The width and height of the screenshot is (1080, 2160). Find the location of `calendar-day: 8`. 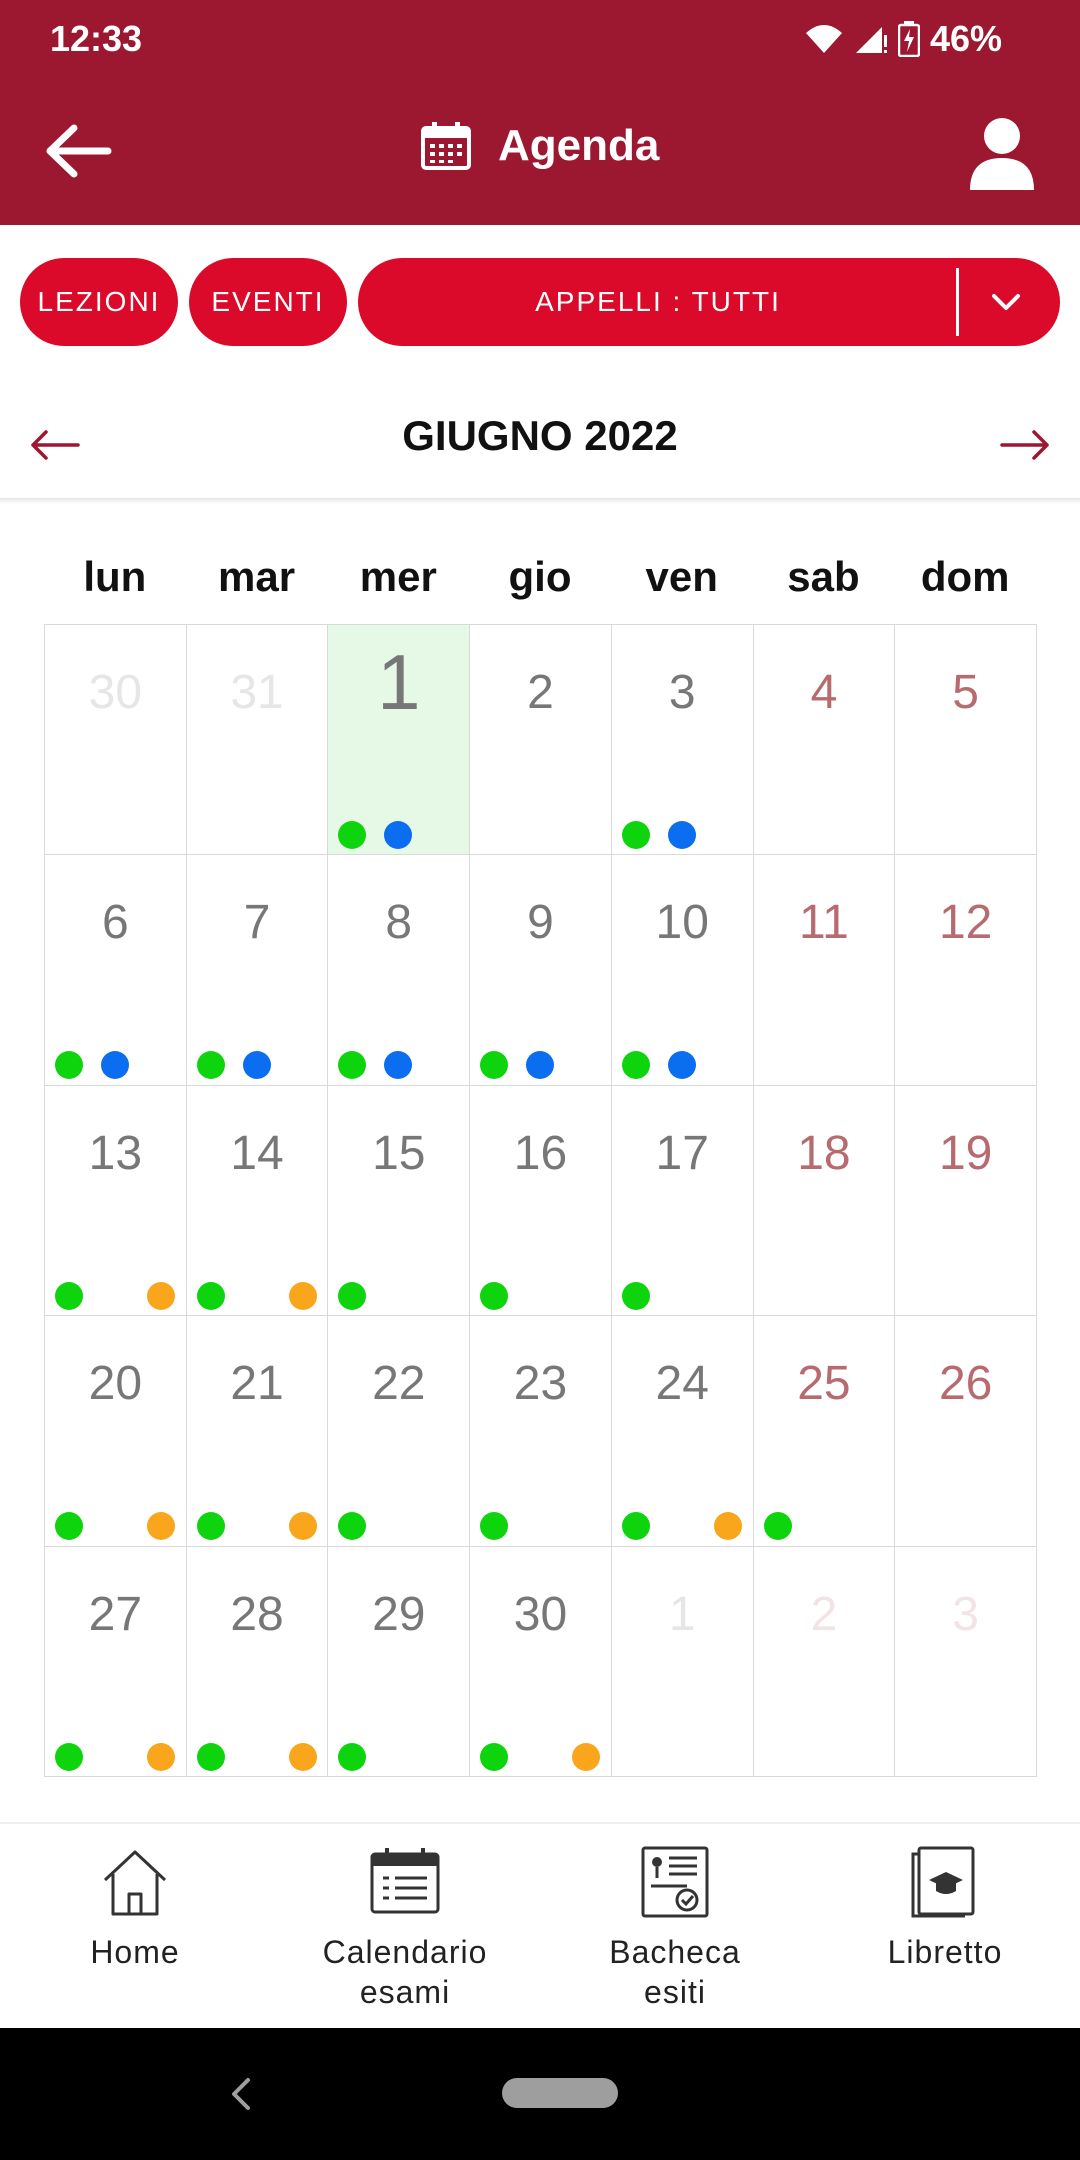

calendar-day: 8 is located at coordinates (399, 970).